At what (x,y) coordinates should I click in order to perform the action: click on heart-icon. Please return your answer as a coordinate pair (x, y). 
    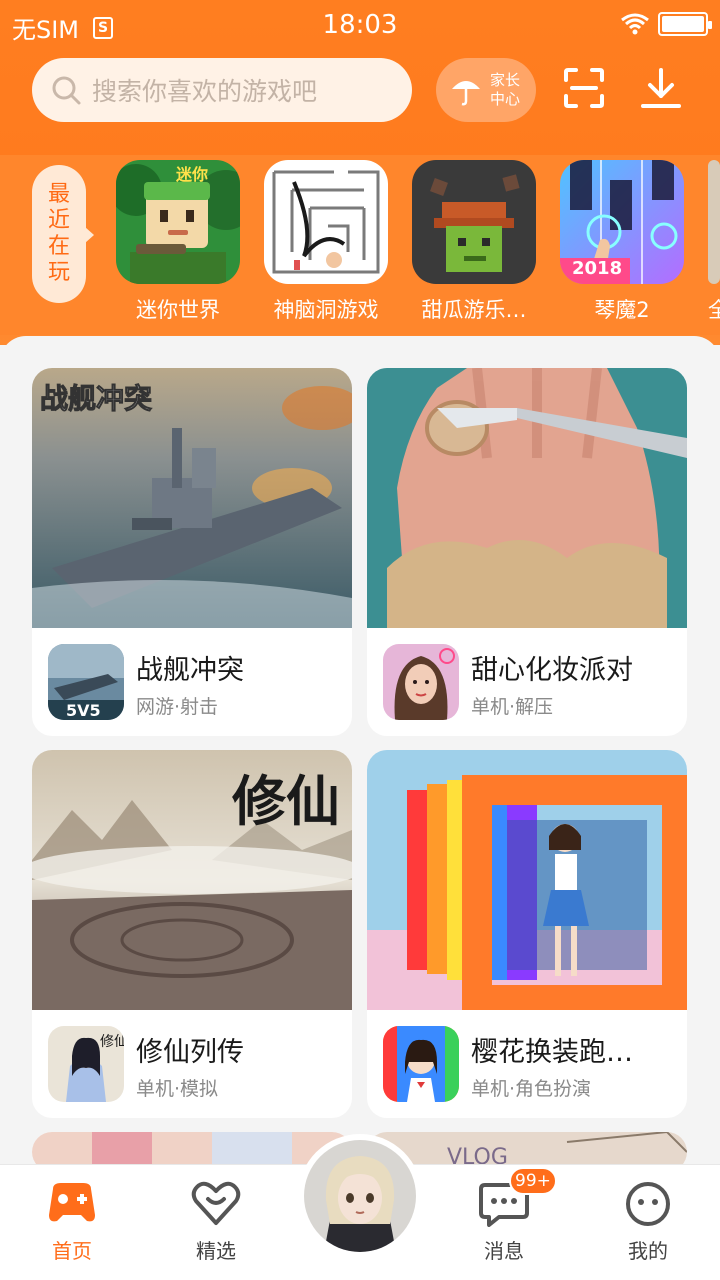
    Looking at the image, I should click on (216, 1203).